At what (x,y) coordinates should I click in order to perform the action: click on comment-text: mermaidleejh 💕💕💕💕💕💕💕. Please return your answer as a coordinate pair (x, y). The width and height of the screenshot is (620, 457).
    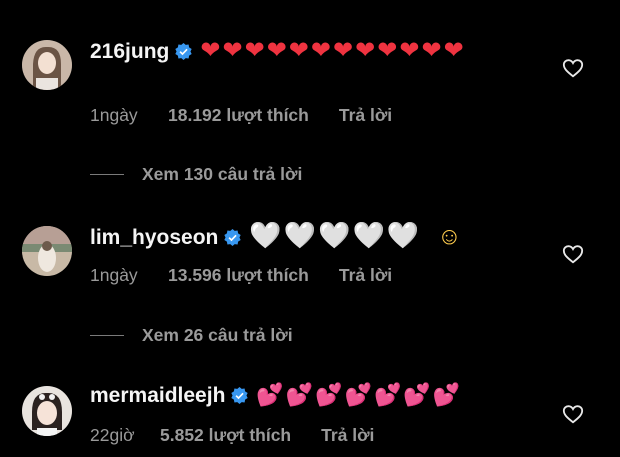
    Looking at the image, I should click on (315, 396).